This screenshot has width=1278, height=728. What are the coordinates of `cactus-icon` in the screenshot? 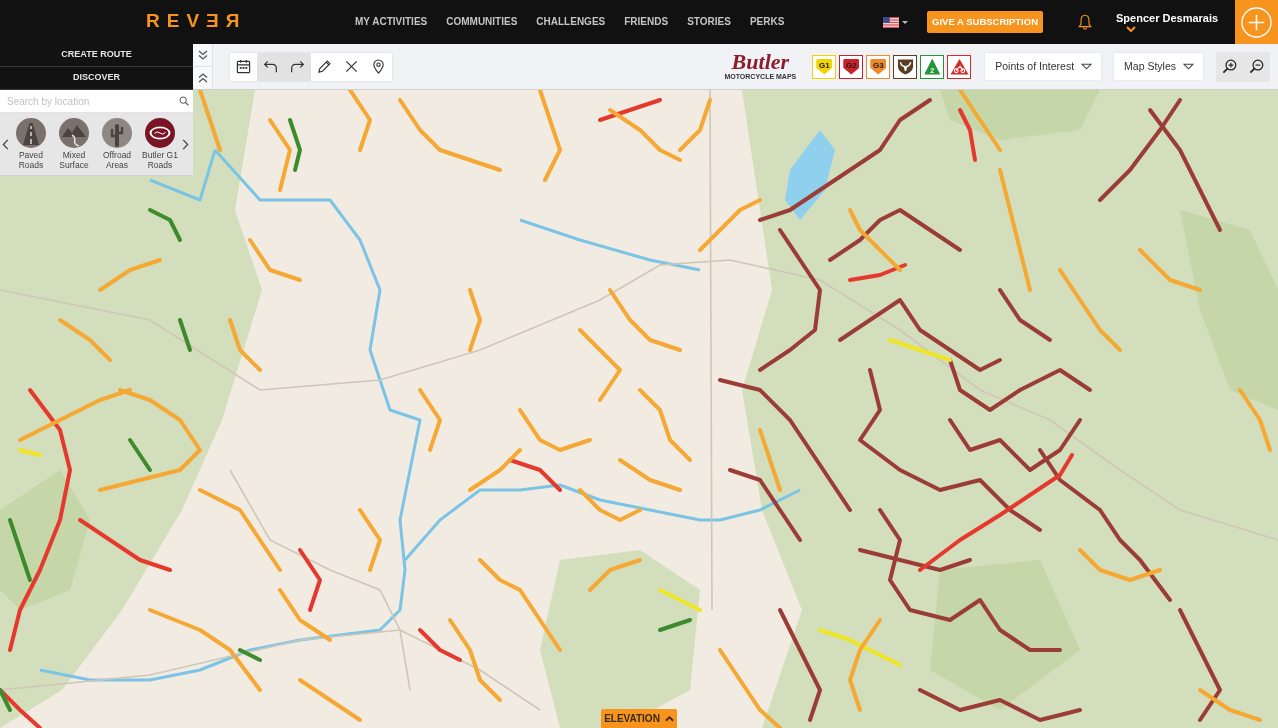 It's located at (117, 132).